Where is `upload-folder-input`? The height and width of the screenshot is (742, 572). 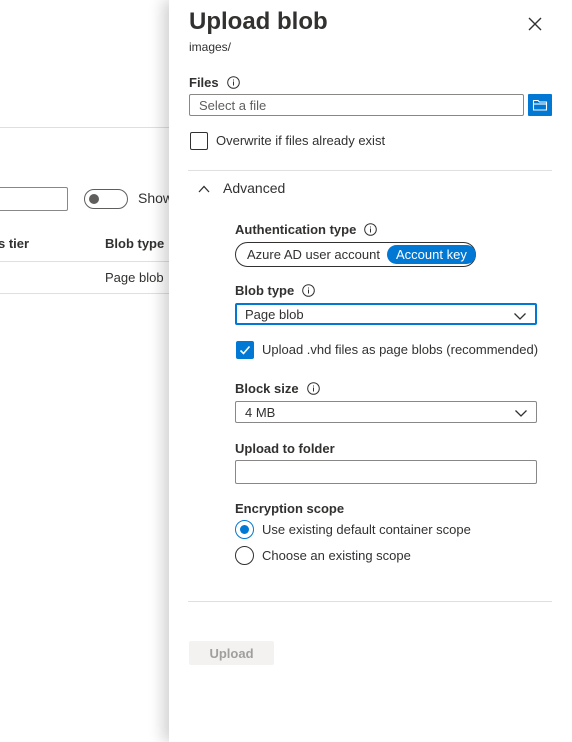
upload-folder-input is located at coordinates (386, 472).